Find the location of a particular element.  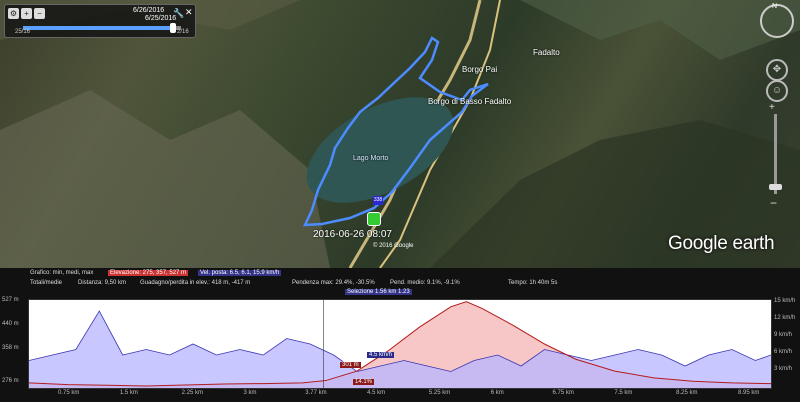

cursor-marker-icon is located at coordinates (374, 219).